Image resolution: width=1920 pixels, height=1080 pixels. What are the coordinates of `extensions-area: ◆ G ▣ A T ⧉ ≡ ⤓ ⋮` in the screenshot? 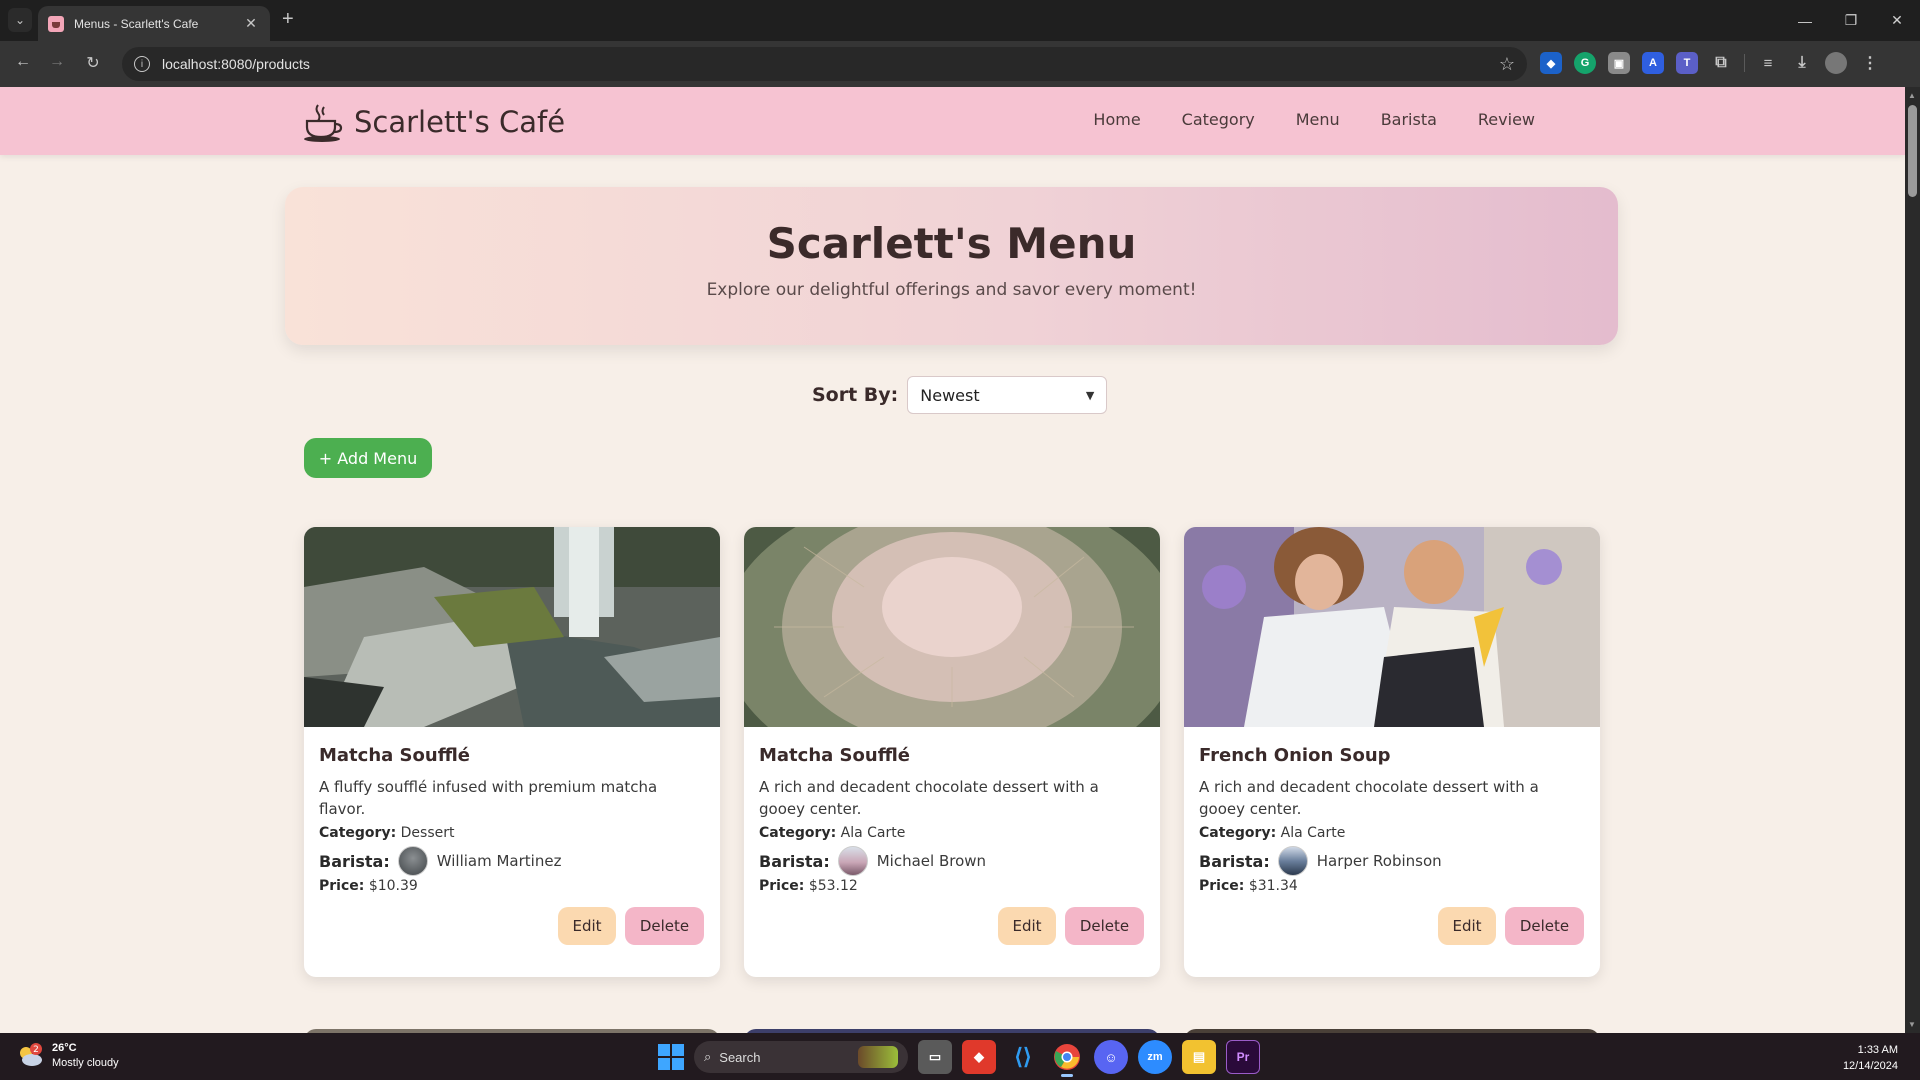 It's located at (1710, 63).